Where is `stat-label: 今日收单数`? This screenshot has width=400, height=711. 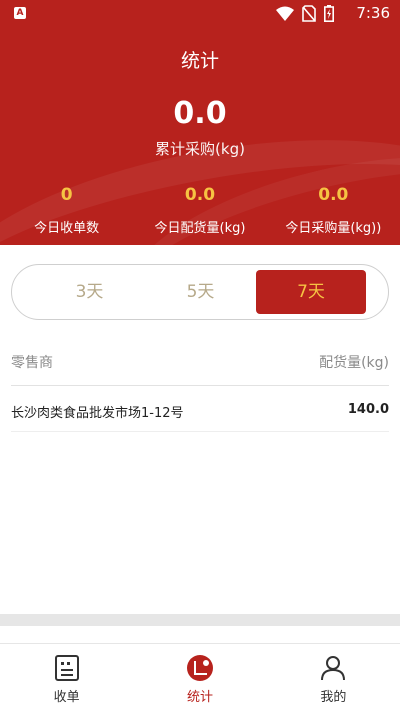 stat-label: 今日收单数 is located at coordinates (67, 228).